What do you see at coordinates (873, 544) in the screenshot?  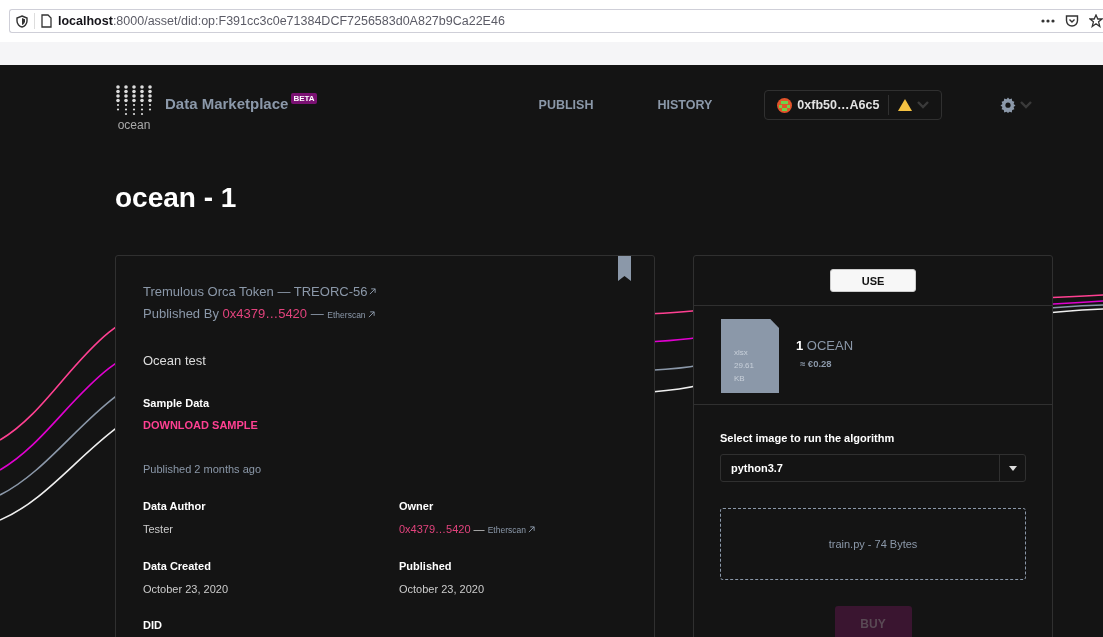 I see `algorithm-dropzone: train.py - 74 Bytes` at bounding box center [873, 544].